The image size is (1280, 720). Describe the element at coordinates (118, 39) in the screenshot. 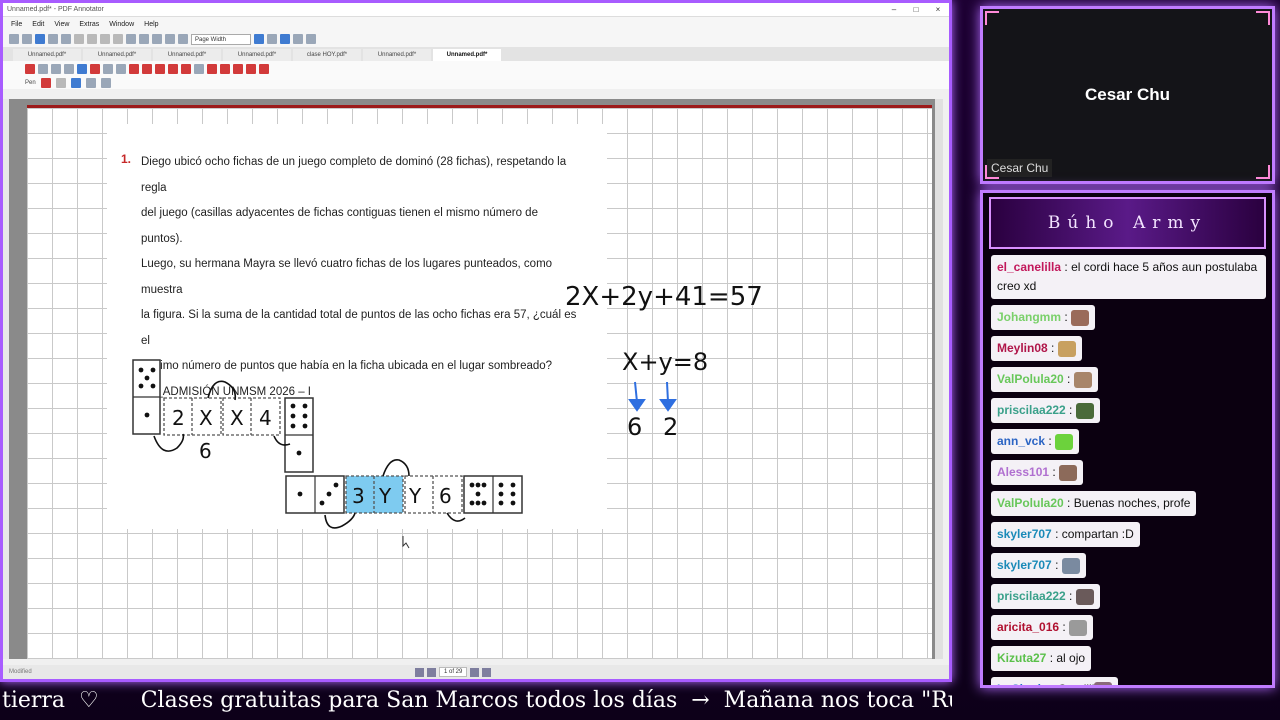

I see `delete-icon` at that location.